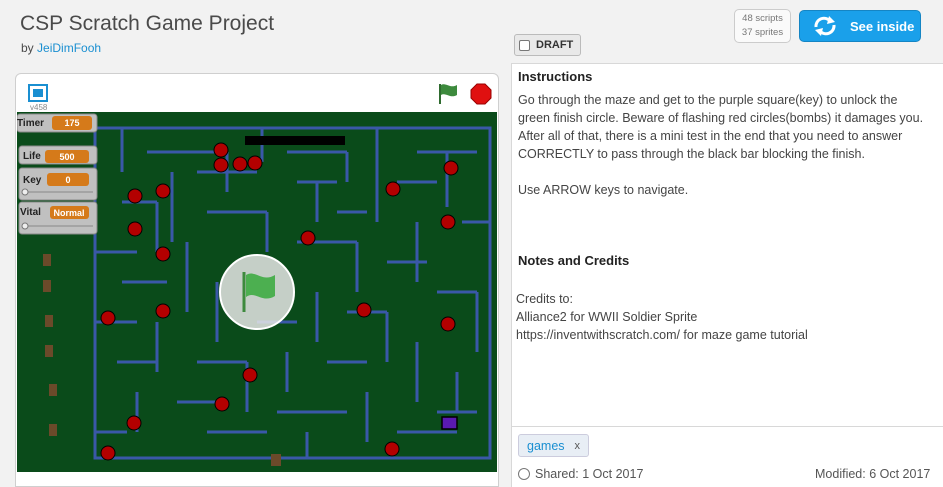  What do you see at coordinates (448, 94) in the screenshot?
I see `green-flag-icon` at bounding box center [448, 94].